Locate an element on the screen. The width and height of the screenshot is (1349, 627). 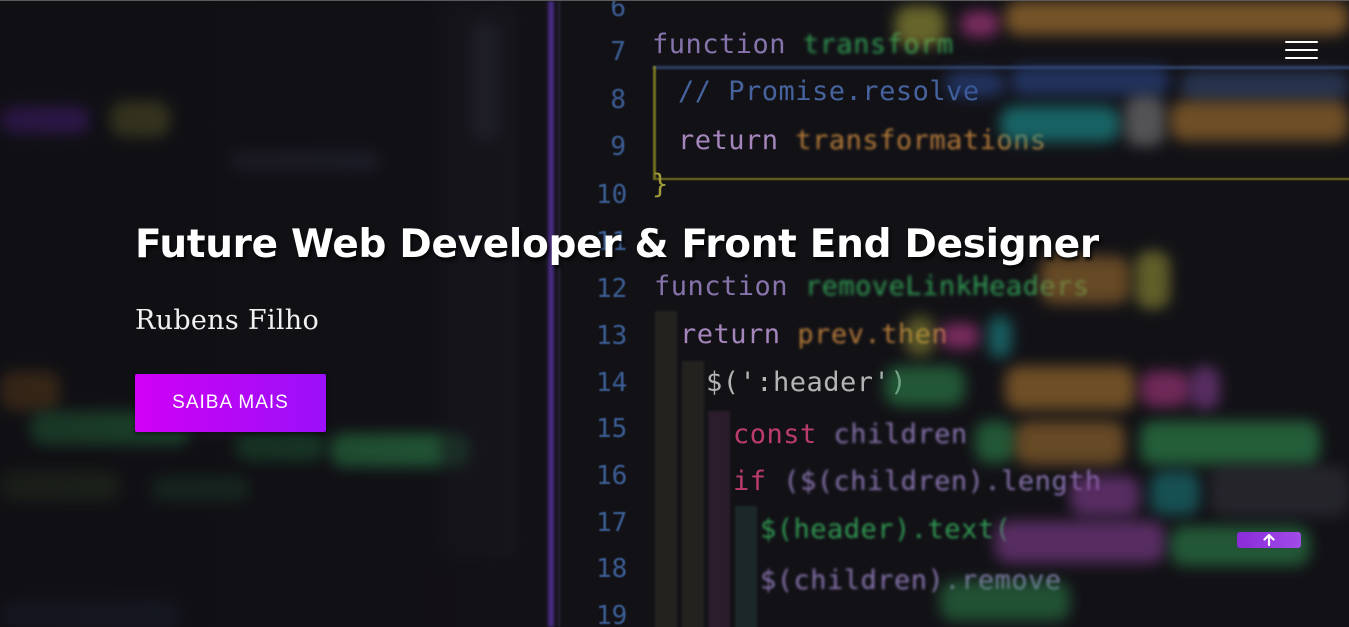
hero-subtitle: Rubens Filho is located at coordinates (227, 320).